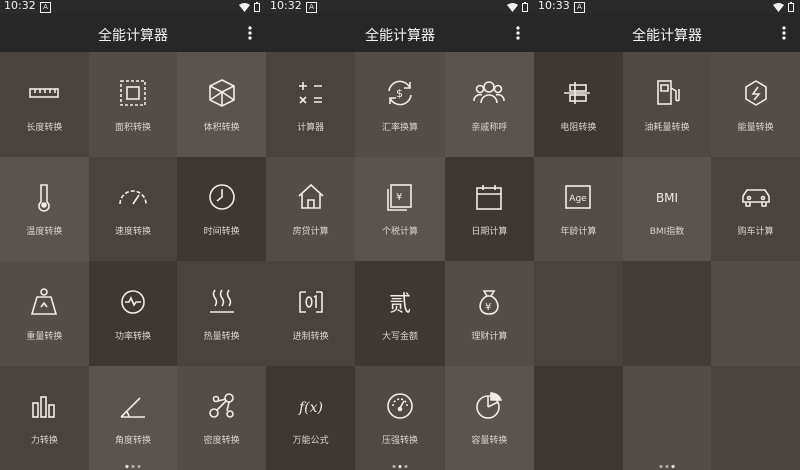  I want to click on tile-tax: ¥ 个税计算, so click(400, 208).